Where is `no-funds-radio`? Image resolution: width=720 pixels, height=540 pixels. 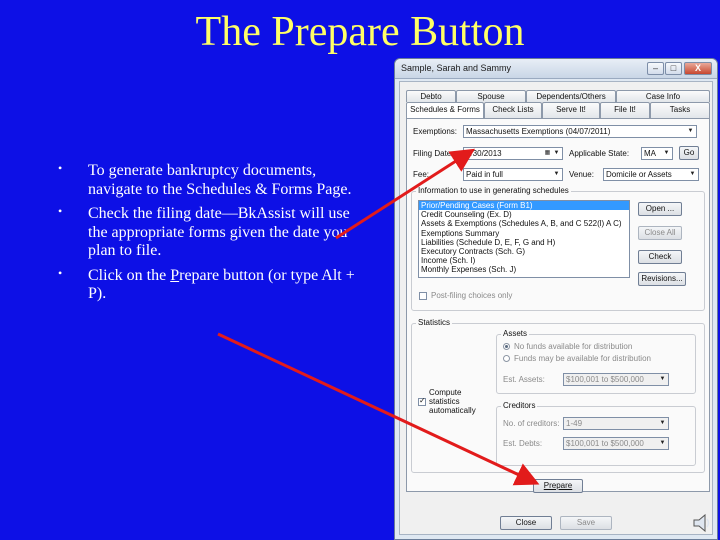
no-funds-radio is located at coordinates (506, 346).